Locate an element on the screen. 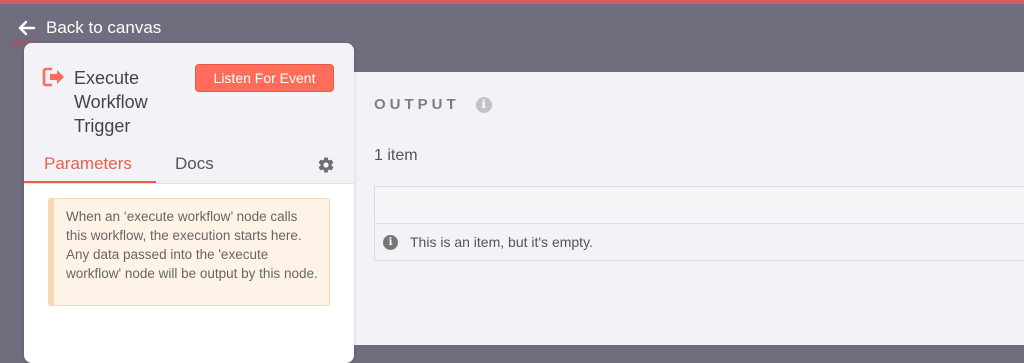  tab-docs: Docs is located at coordinates (194, 164).